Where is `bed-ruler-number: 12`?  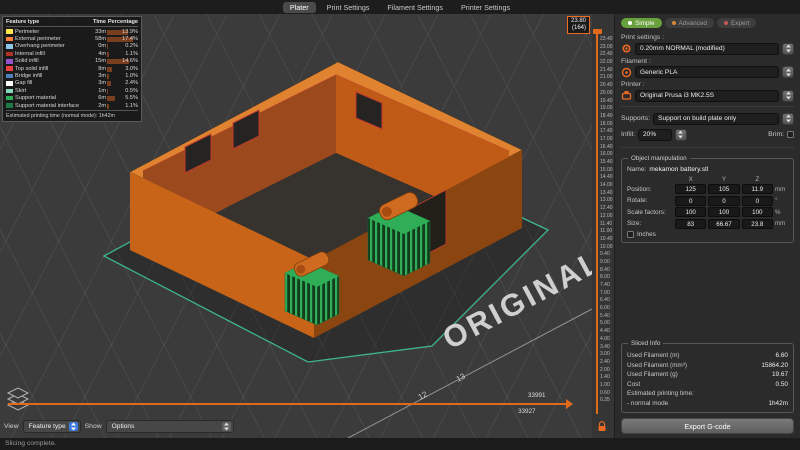 bed-ruler-number: 12 is located at coordinates (423, 395).